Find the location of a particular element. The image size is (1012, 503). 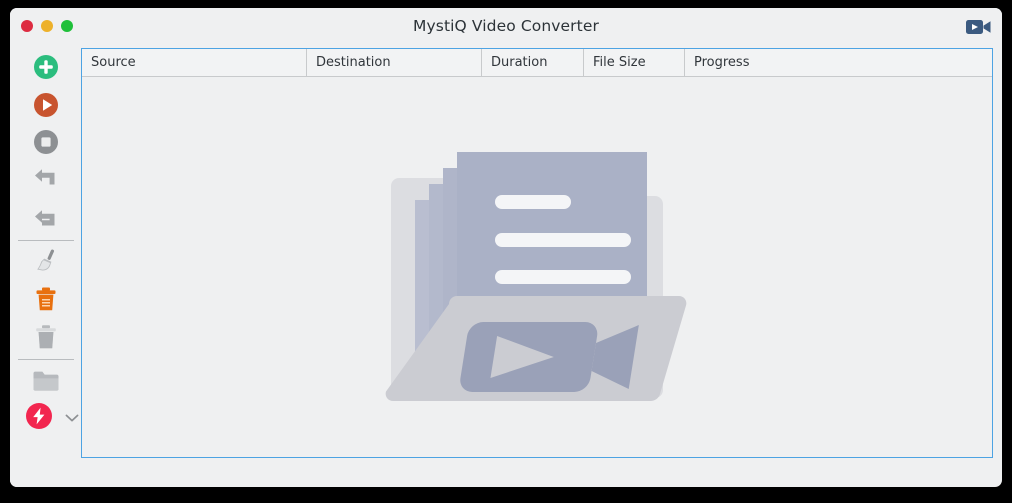

sidebar-item-start-conversion is located at coordinates (46, 105).